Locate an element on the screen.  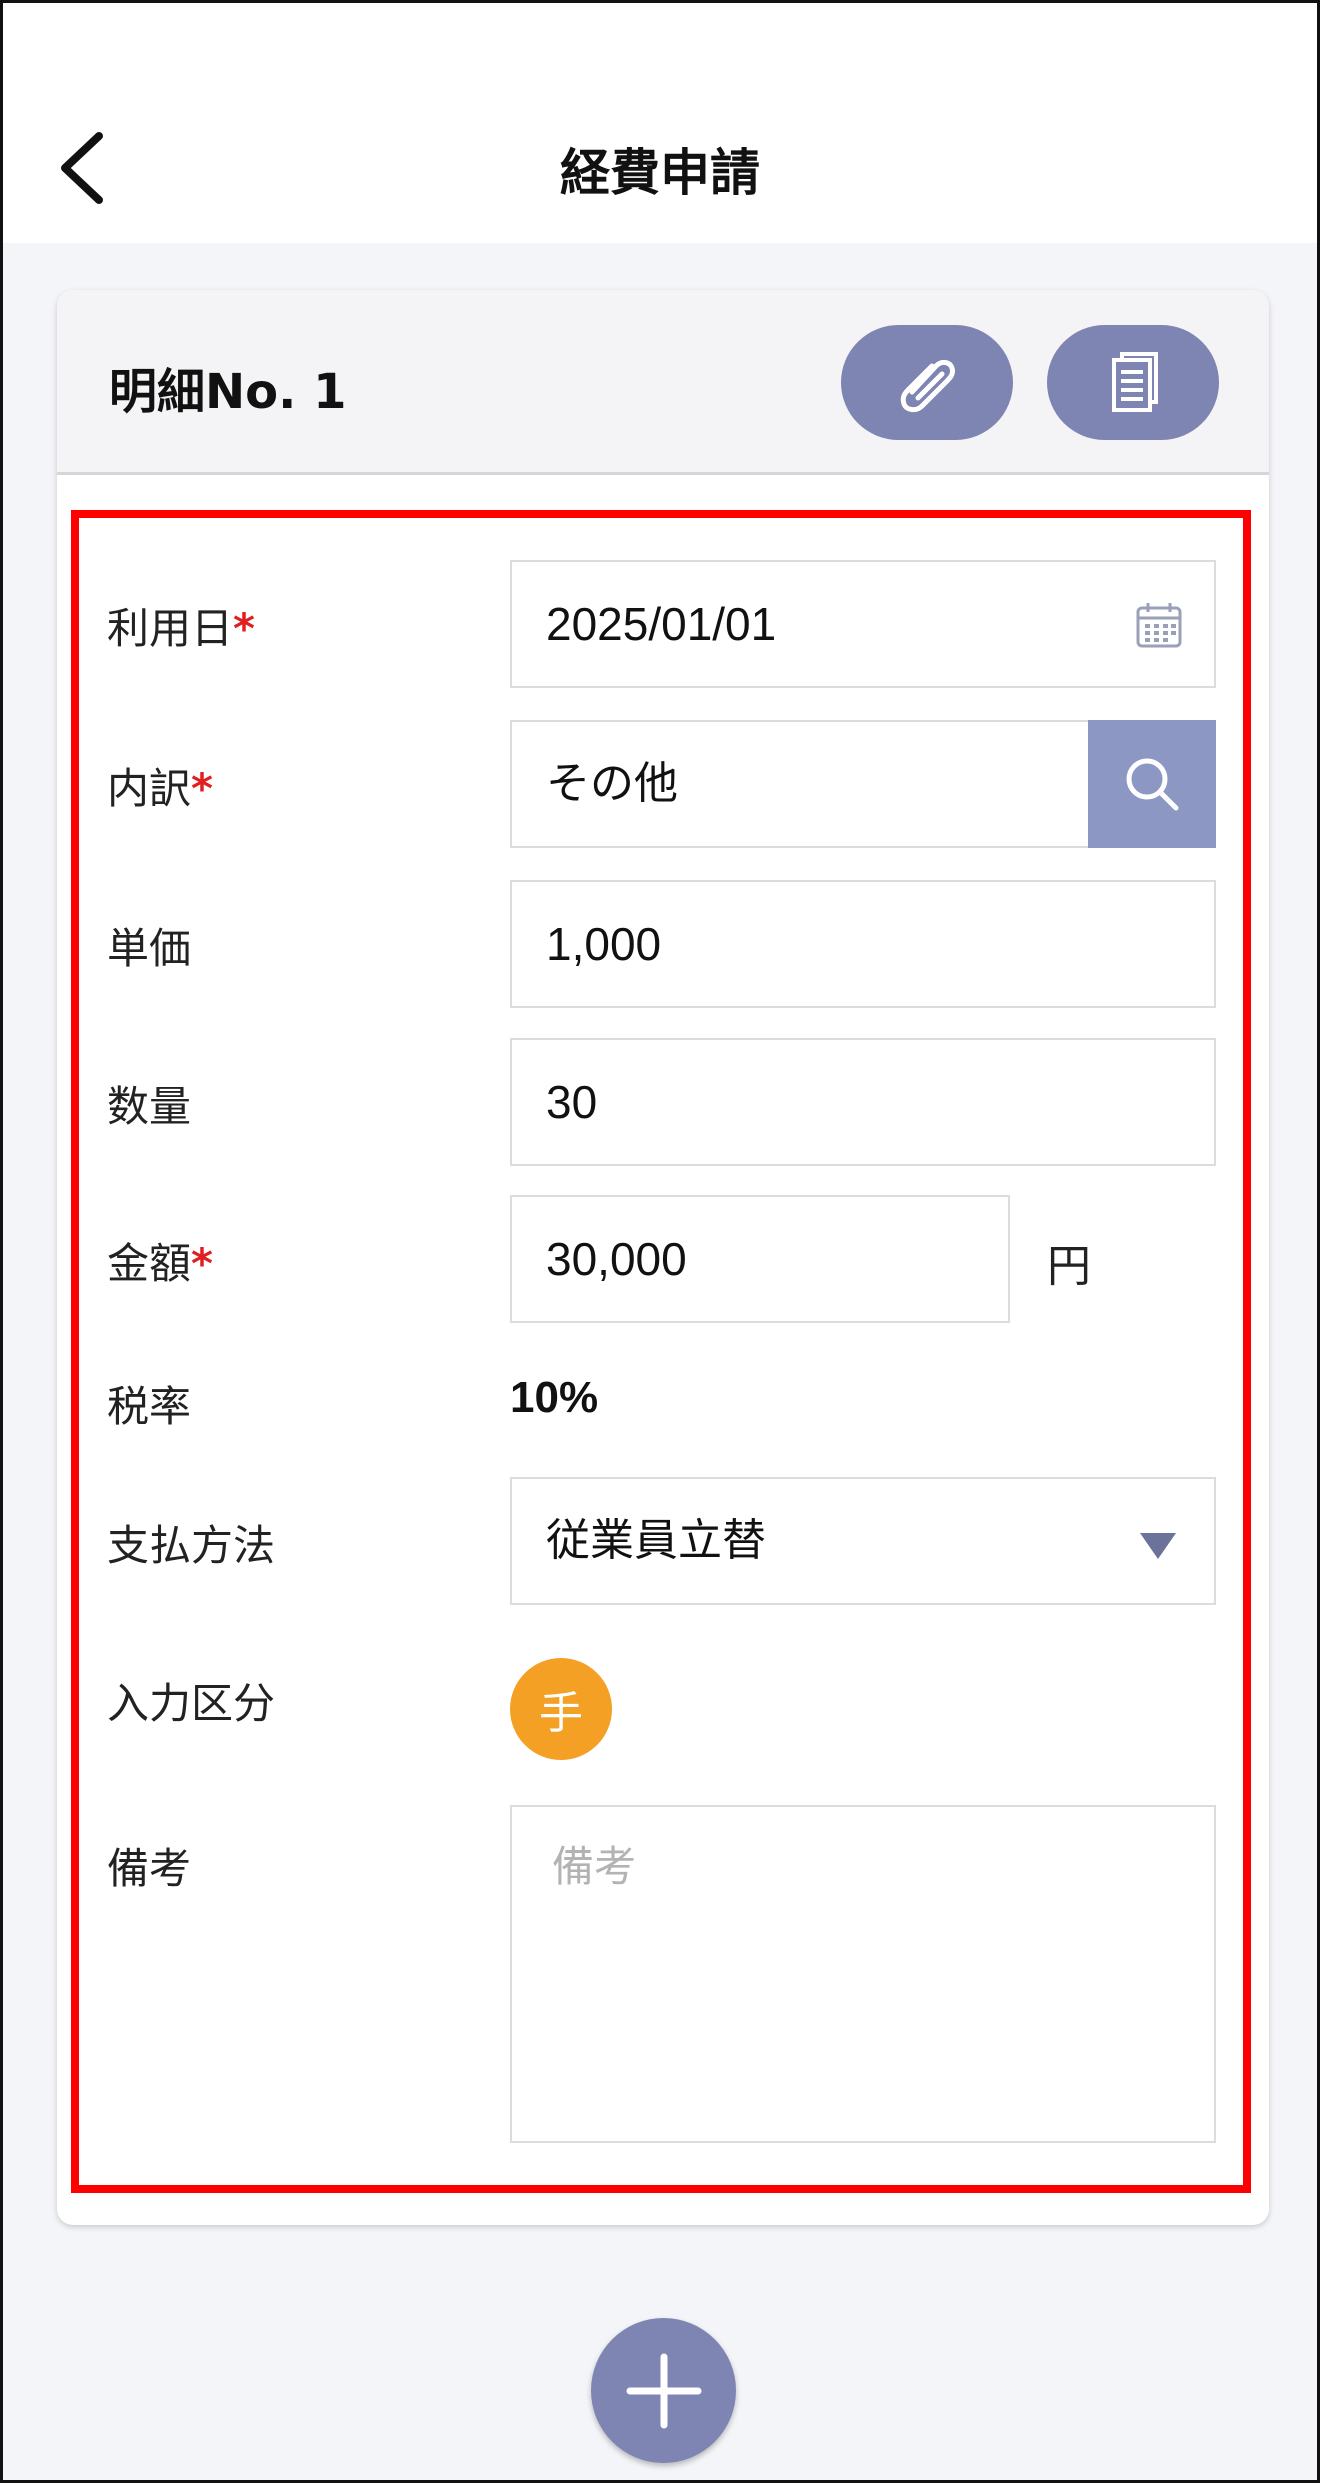
date-field: 2025/01/01 is located at coordinates (863, 624).